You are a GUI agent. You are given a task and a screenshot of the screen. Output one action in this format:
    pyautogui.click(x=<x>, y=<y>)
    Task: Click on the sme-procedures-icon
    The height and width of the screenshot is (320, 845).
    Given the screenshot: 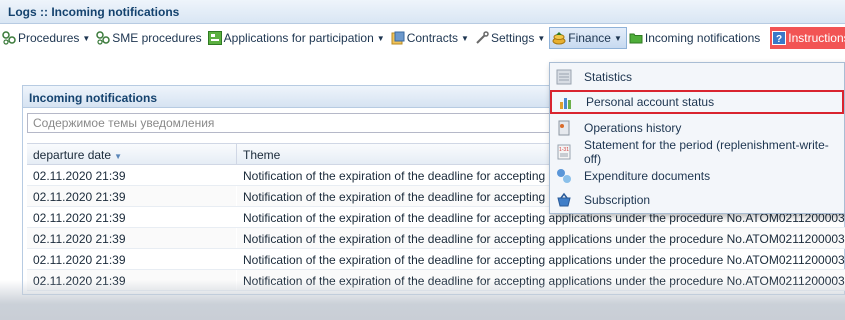 What is the action you would take?
    pyautogui.click(x=103, y=38)
    